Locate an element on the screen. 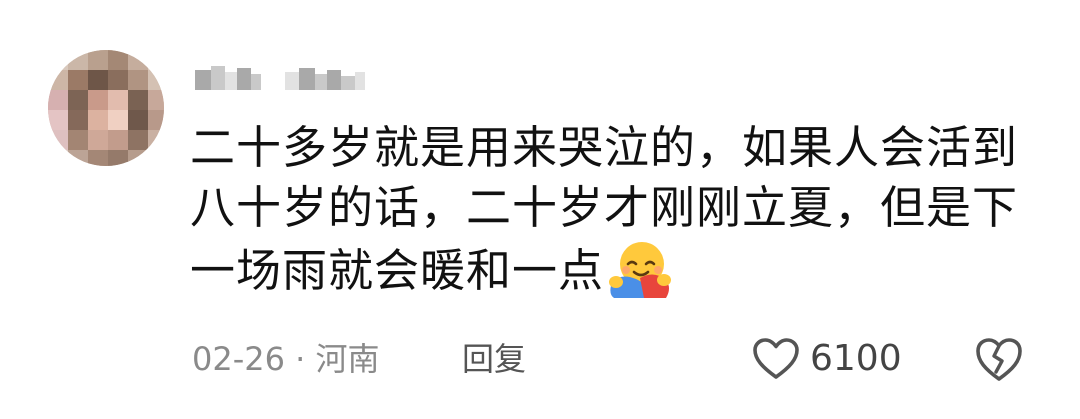  comment-date-location: 02-26 · 河南 is located at coordinates (286, 359).